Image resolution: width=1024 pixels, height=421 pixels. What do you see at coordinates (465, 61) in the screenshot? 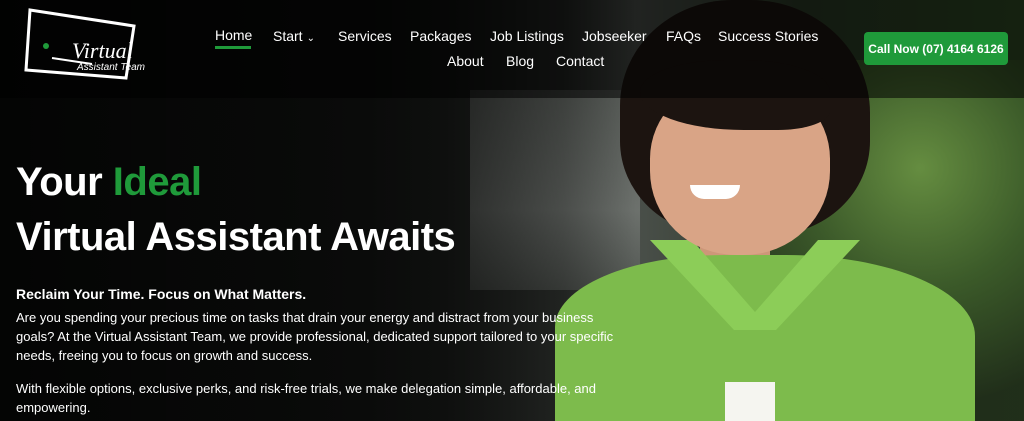
I see `nav-about: About` at bounding box center [465, 61].